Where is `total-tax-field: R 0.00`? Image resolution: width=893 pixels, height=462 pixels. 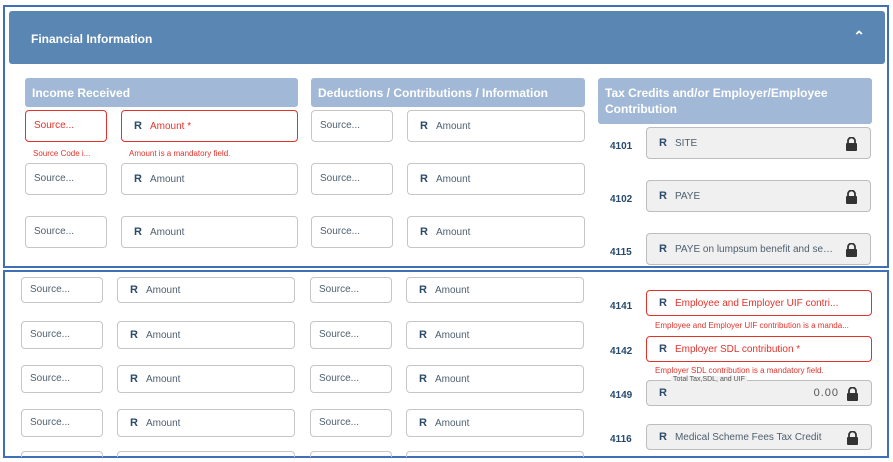 total-tax-field: R 0.00 is located at coordinates (759, 393).